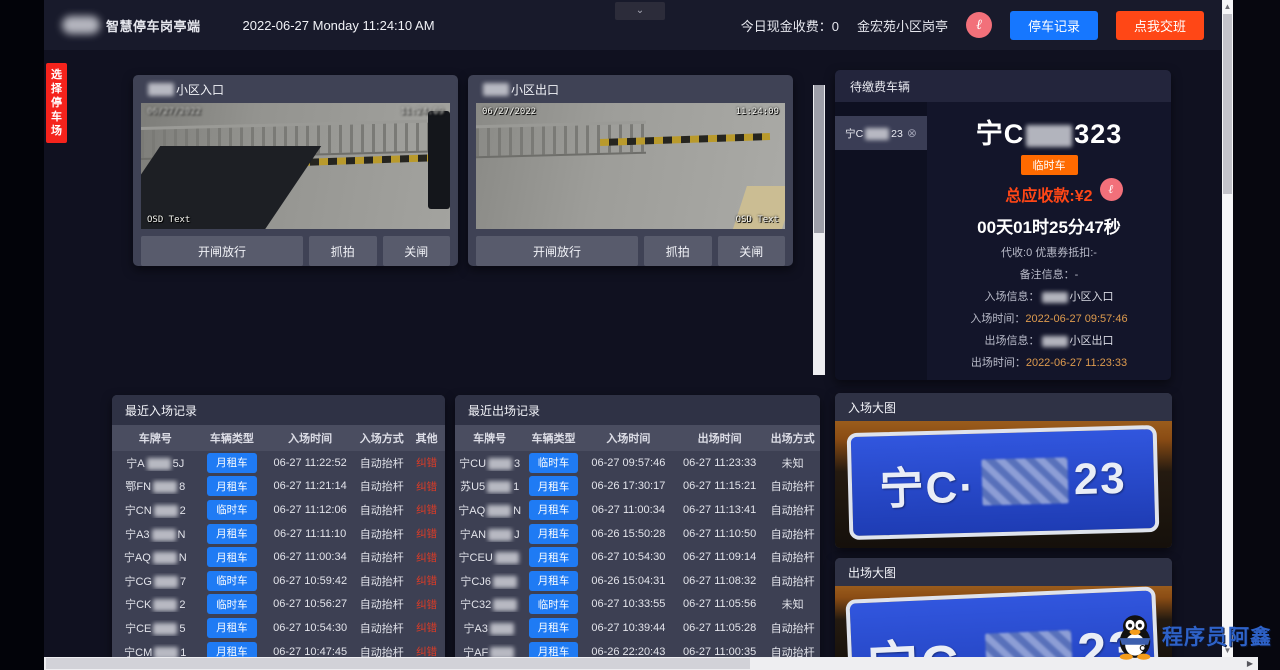 The height and width of the screenshot is (670, 1280). Describe the element at coordinates (1003, 86) in the screenshot. I see `pending-panel-title: 待缴费车辆` at that location.